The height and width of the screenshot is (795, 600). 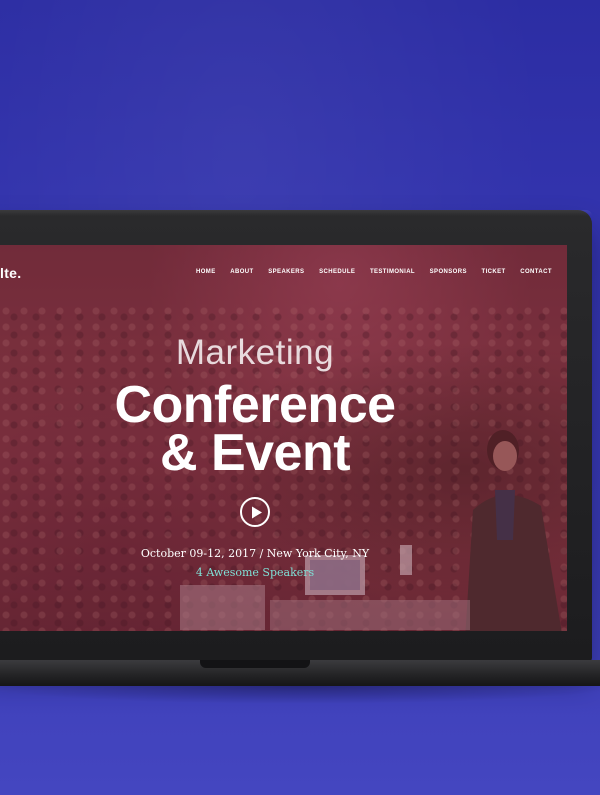 I want to click on play-video-button, so click(x=255, y=512).